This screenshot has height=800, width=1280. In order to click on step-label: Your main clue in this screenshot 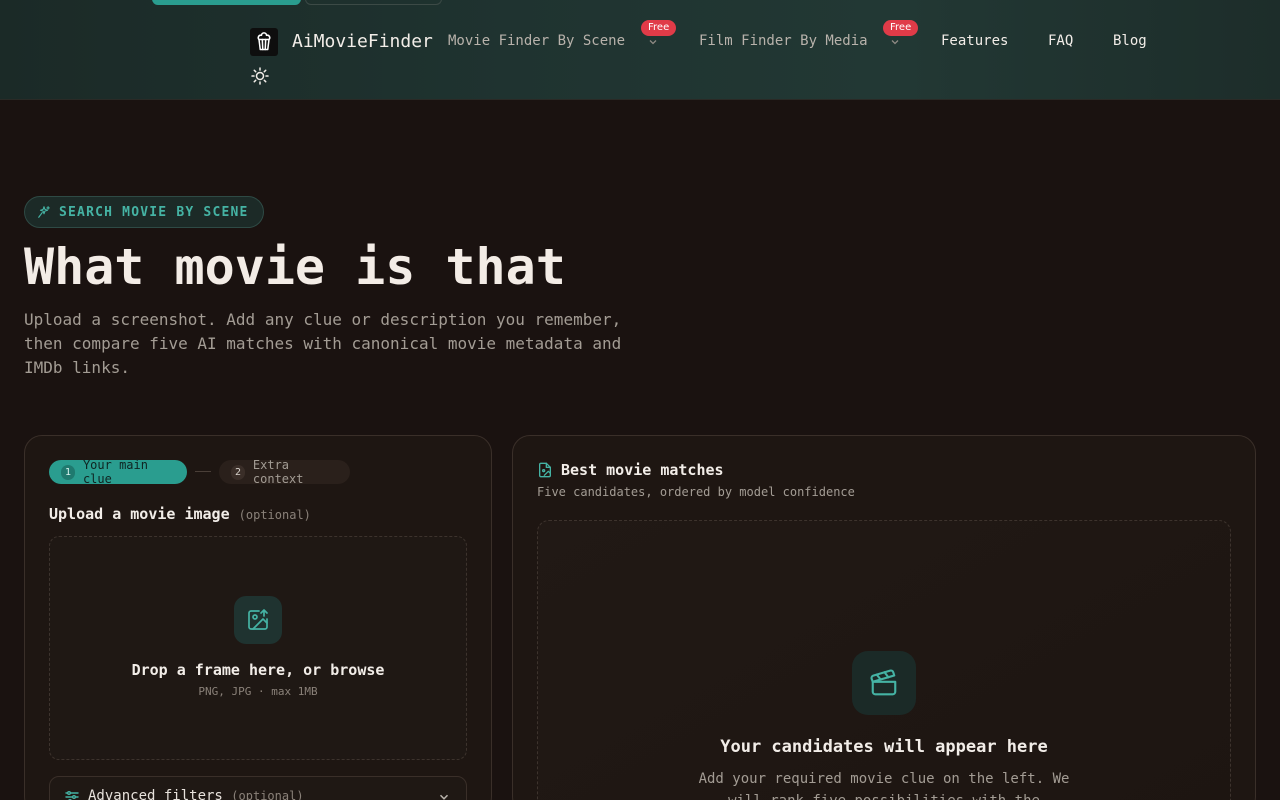, I will do `click(115, 472)`.